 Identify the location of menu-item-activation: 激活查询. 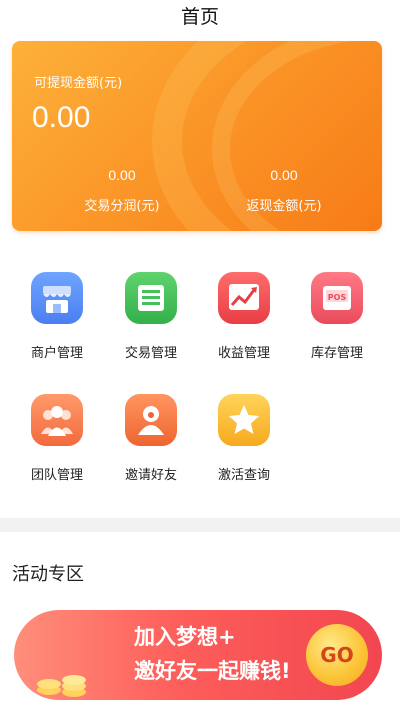
(244, 438).